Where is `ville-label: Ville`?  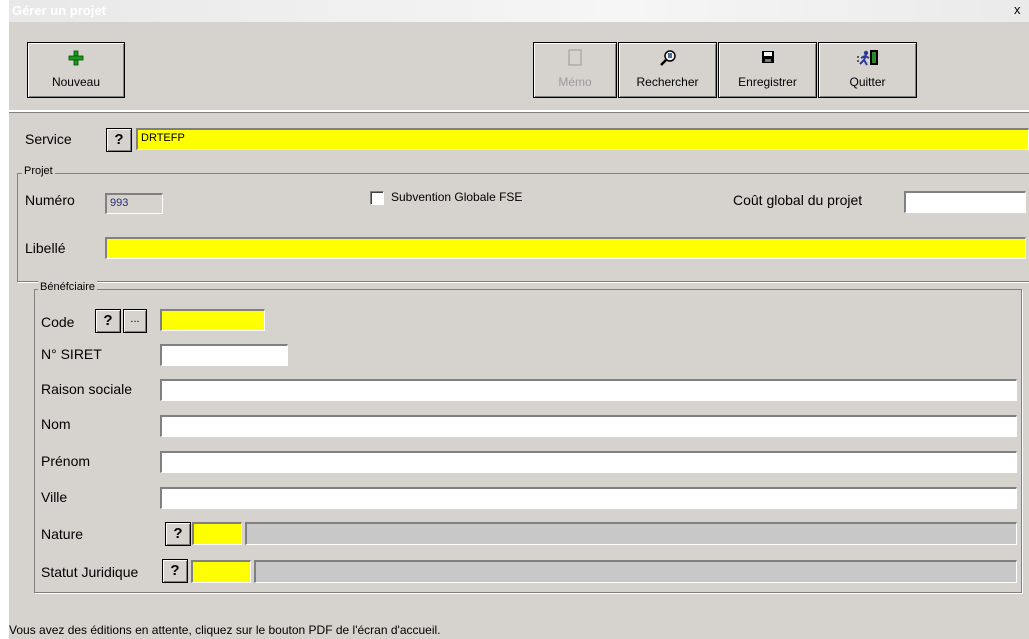
ville-label: Ville is located at coordinates (54, 497).